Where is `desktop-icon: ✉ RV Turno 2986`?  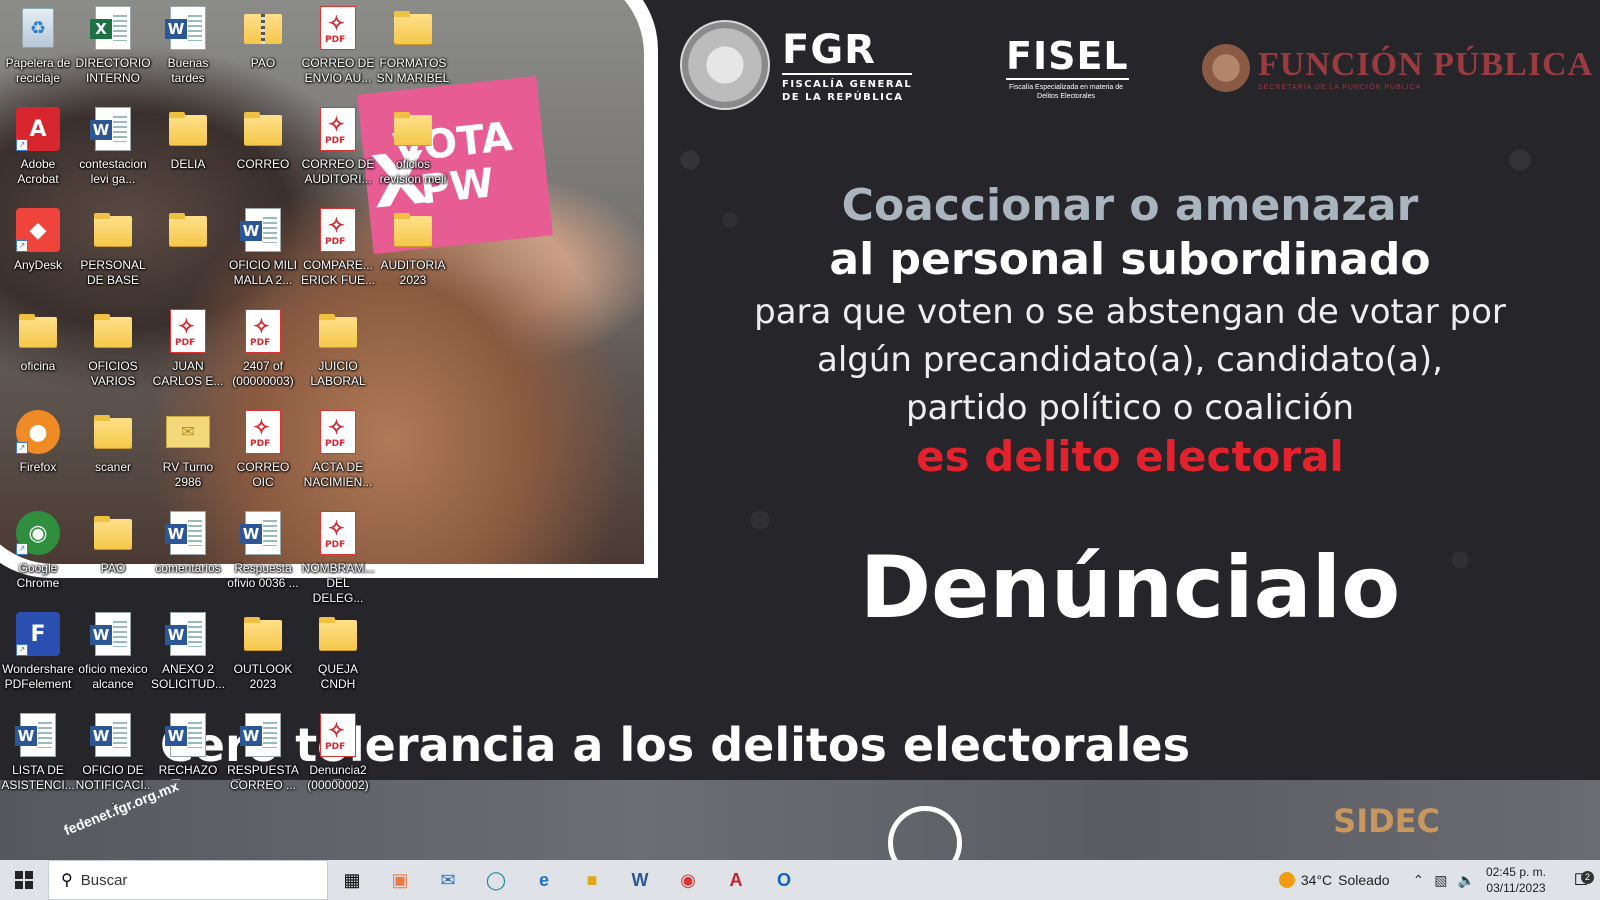
desktop-icon: ✉ RV Turno 2986 is located at coordinates (188, 450).